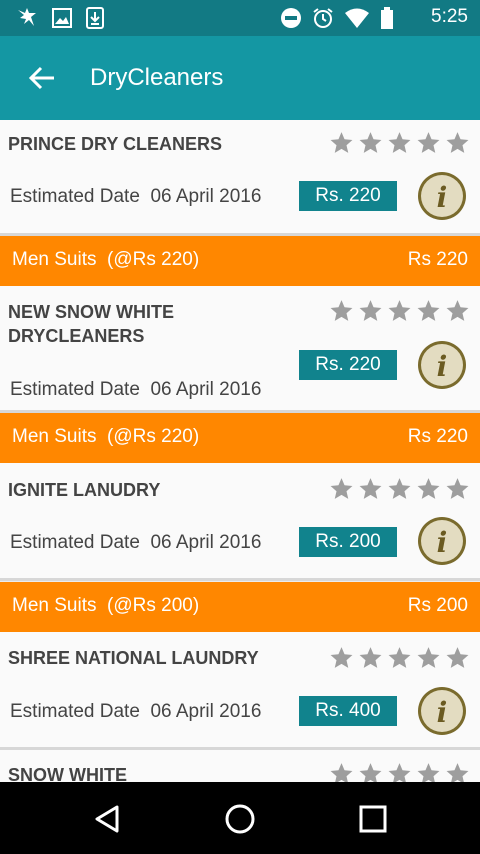  Describe the element at coordinates (348, 711) in the screenshot. I see `price-badge: Rs. 400` at that location.